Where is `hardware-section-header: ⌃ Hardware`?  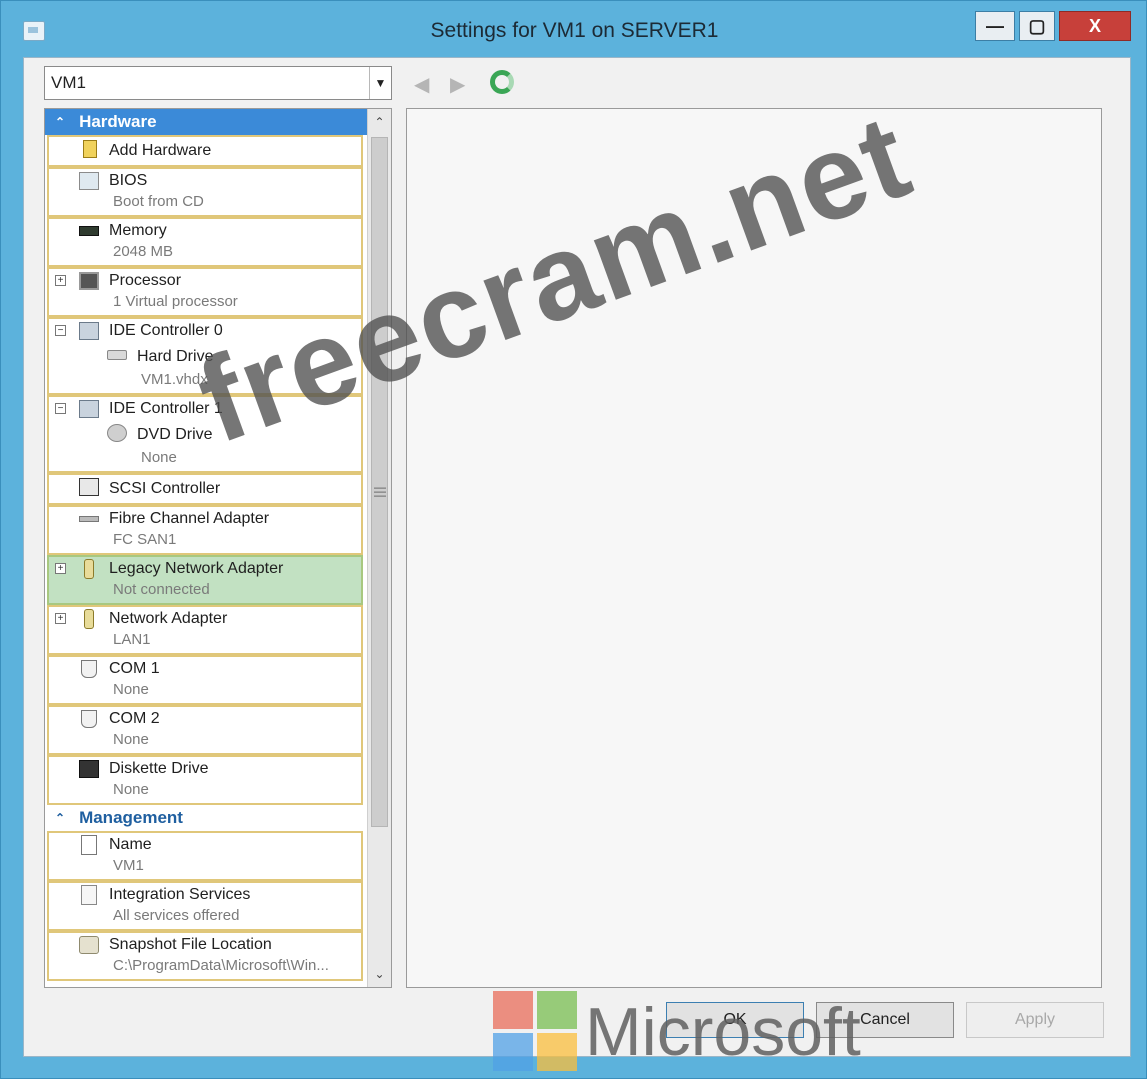 hardware-section-header: ⌃ Hardware is located at coordinates (218, 122).